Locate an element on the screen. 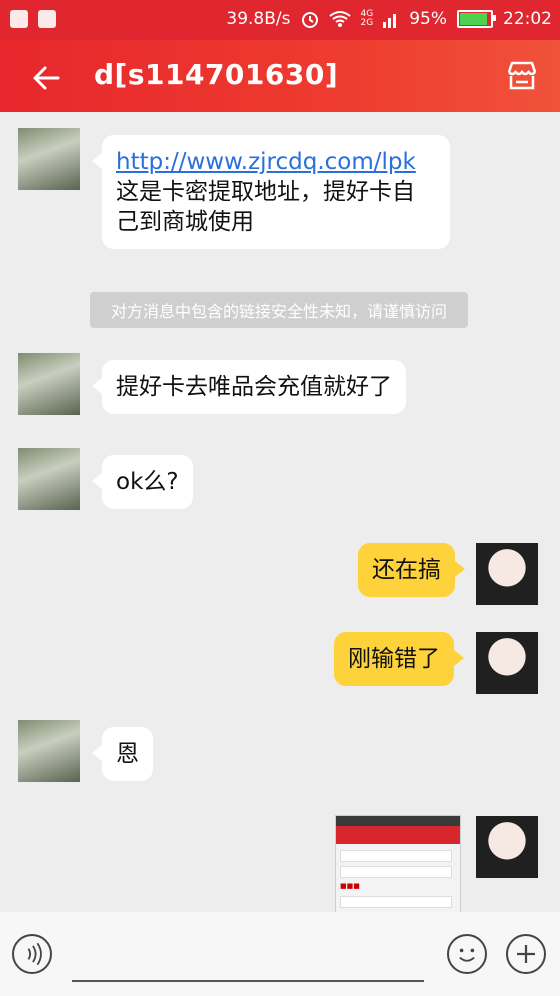  security-notice: 对方消息中包含的链接安全性未知，请谨慎访问 is located at coordinates (279, 310).